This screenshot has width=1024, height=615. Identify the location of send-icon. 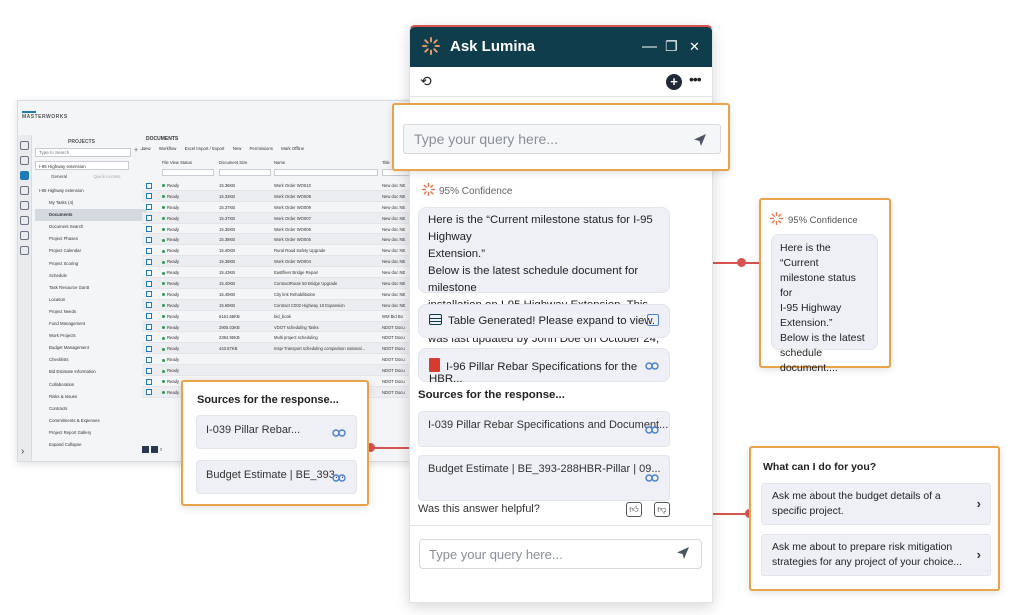
(683, 553).